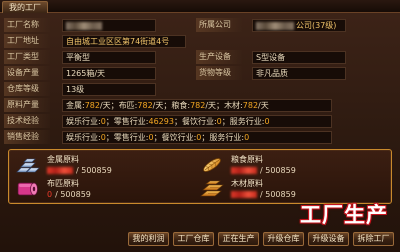 This screenshot has width=400, height=252. Describe the element at coordinates (75, 105) in the screenshot. I see `raw-name: 金属:` at that location.